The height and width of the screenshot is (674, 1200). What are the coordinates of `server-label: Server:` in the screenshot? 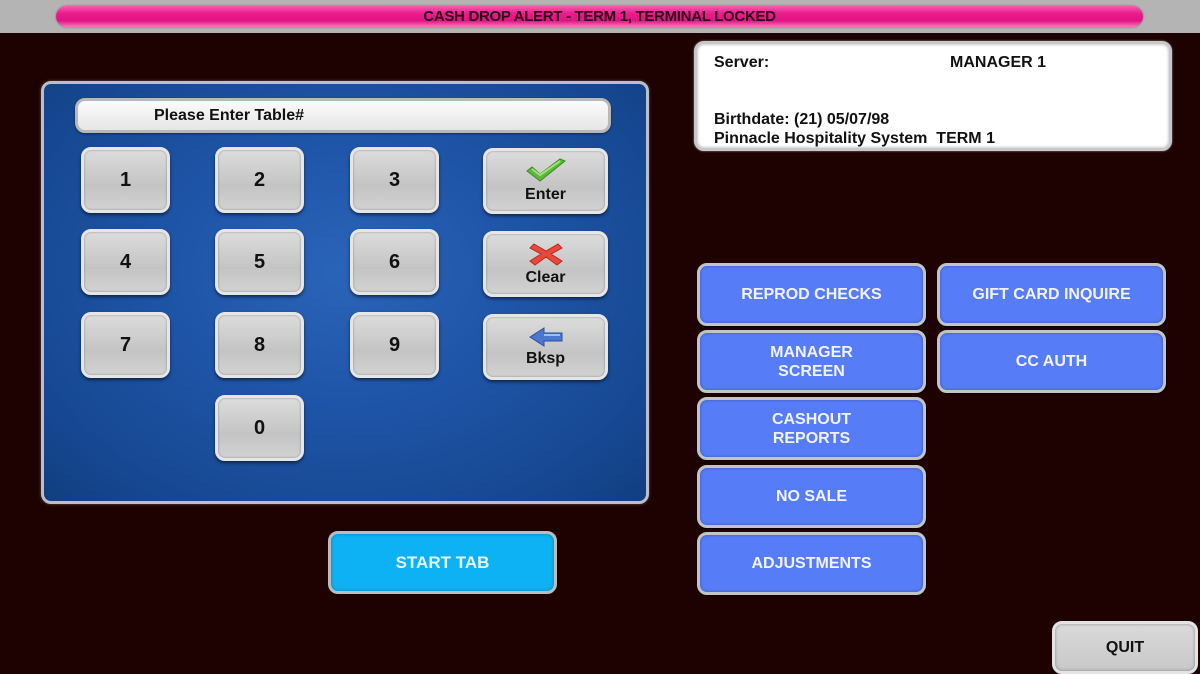 It's located at (742, 62).